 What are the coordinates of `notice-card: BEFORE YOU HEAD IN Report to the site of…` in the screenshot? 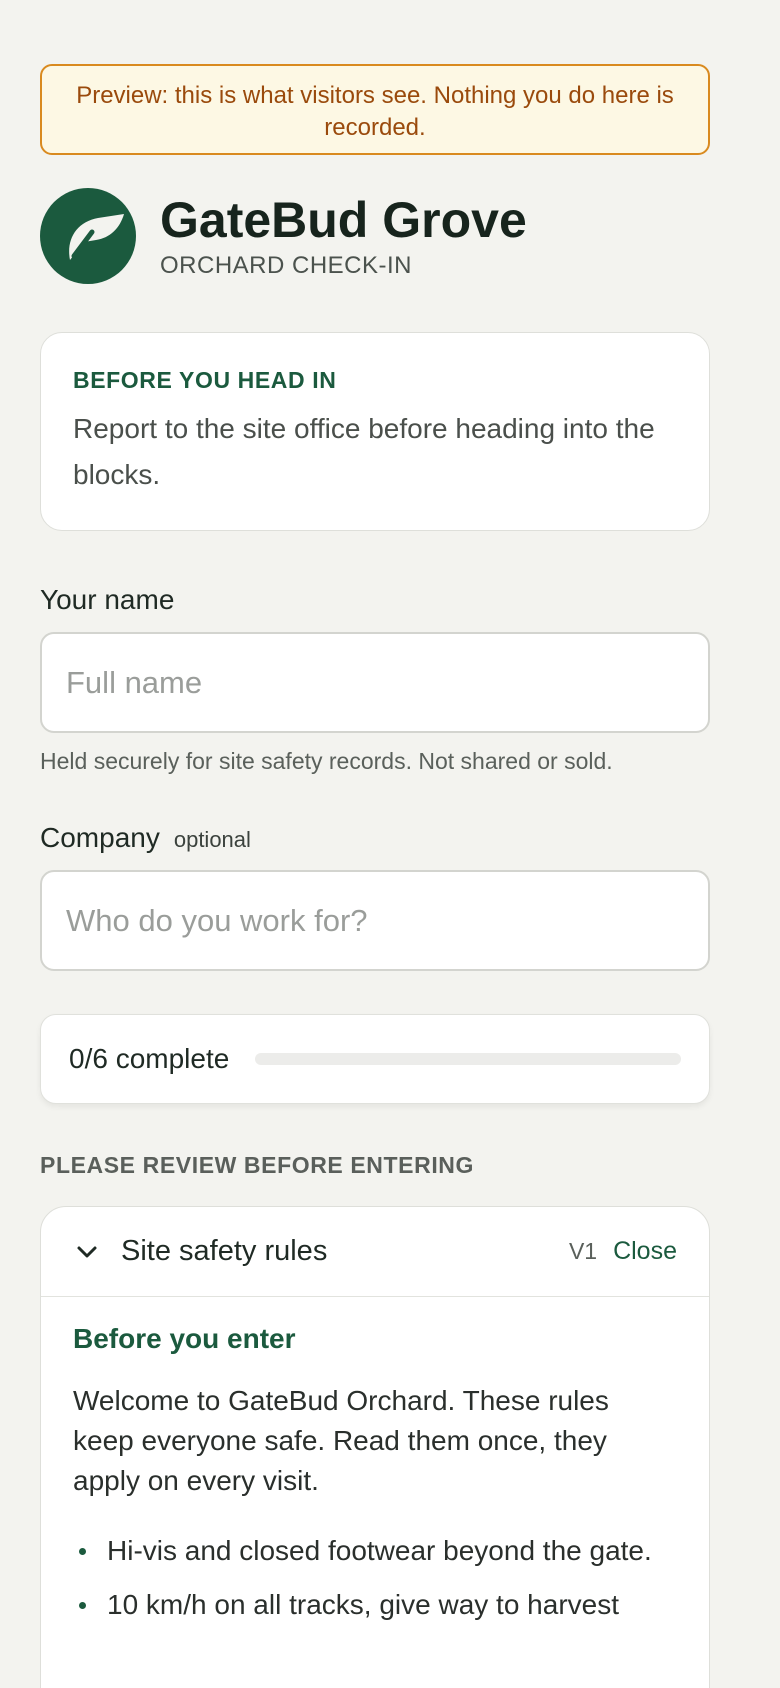 It's located at (375, 431).